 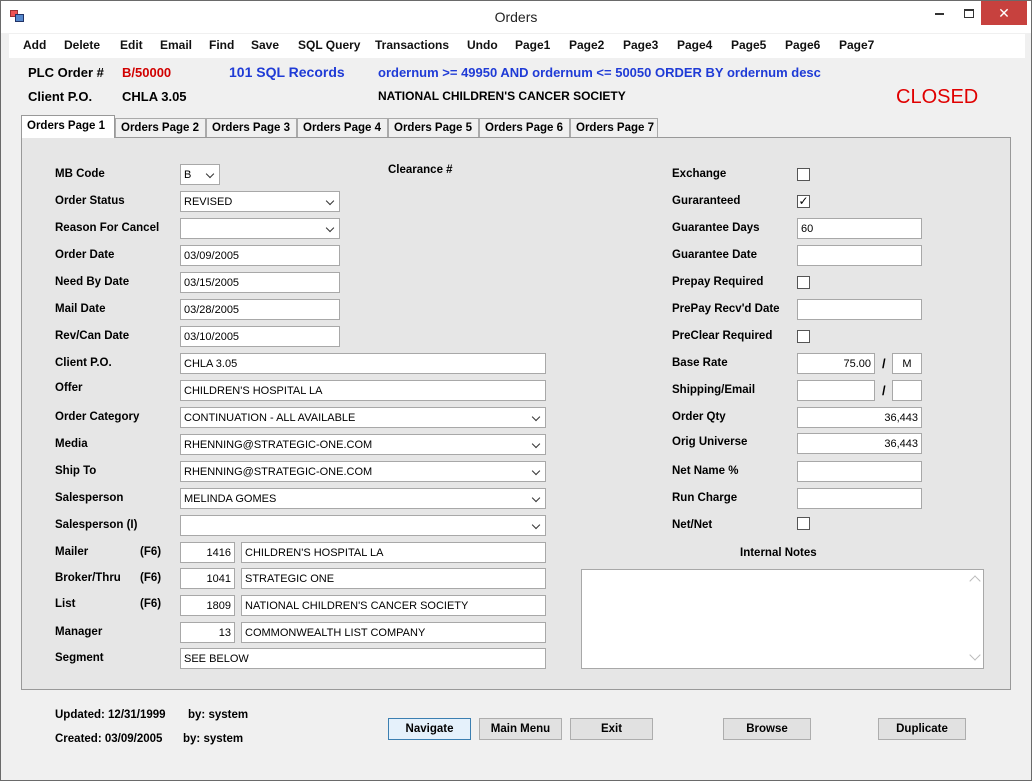 What do you see at coordinates (260, 309) in the screenshot?
I see `mail-date-field: 03/28/2005` at bounding box center [260, 309].